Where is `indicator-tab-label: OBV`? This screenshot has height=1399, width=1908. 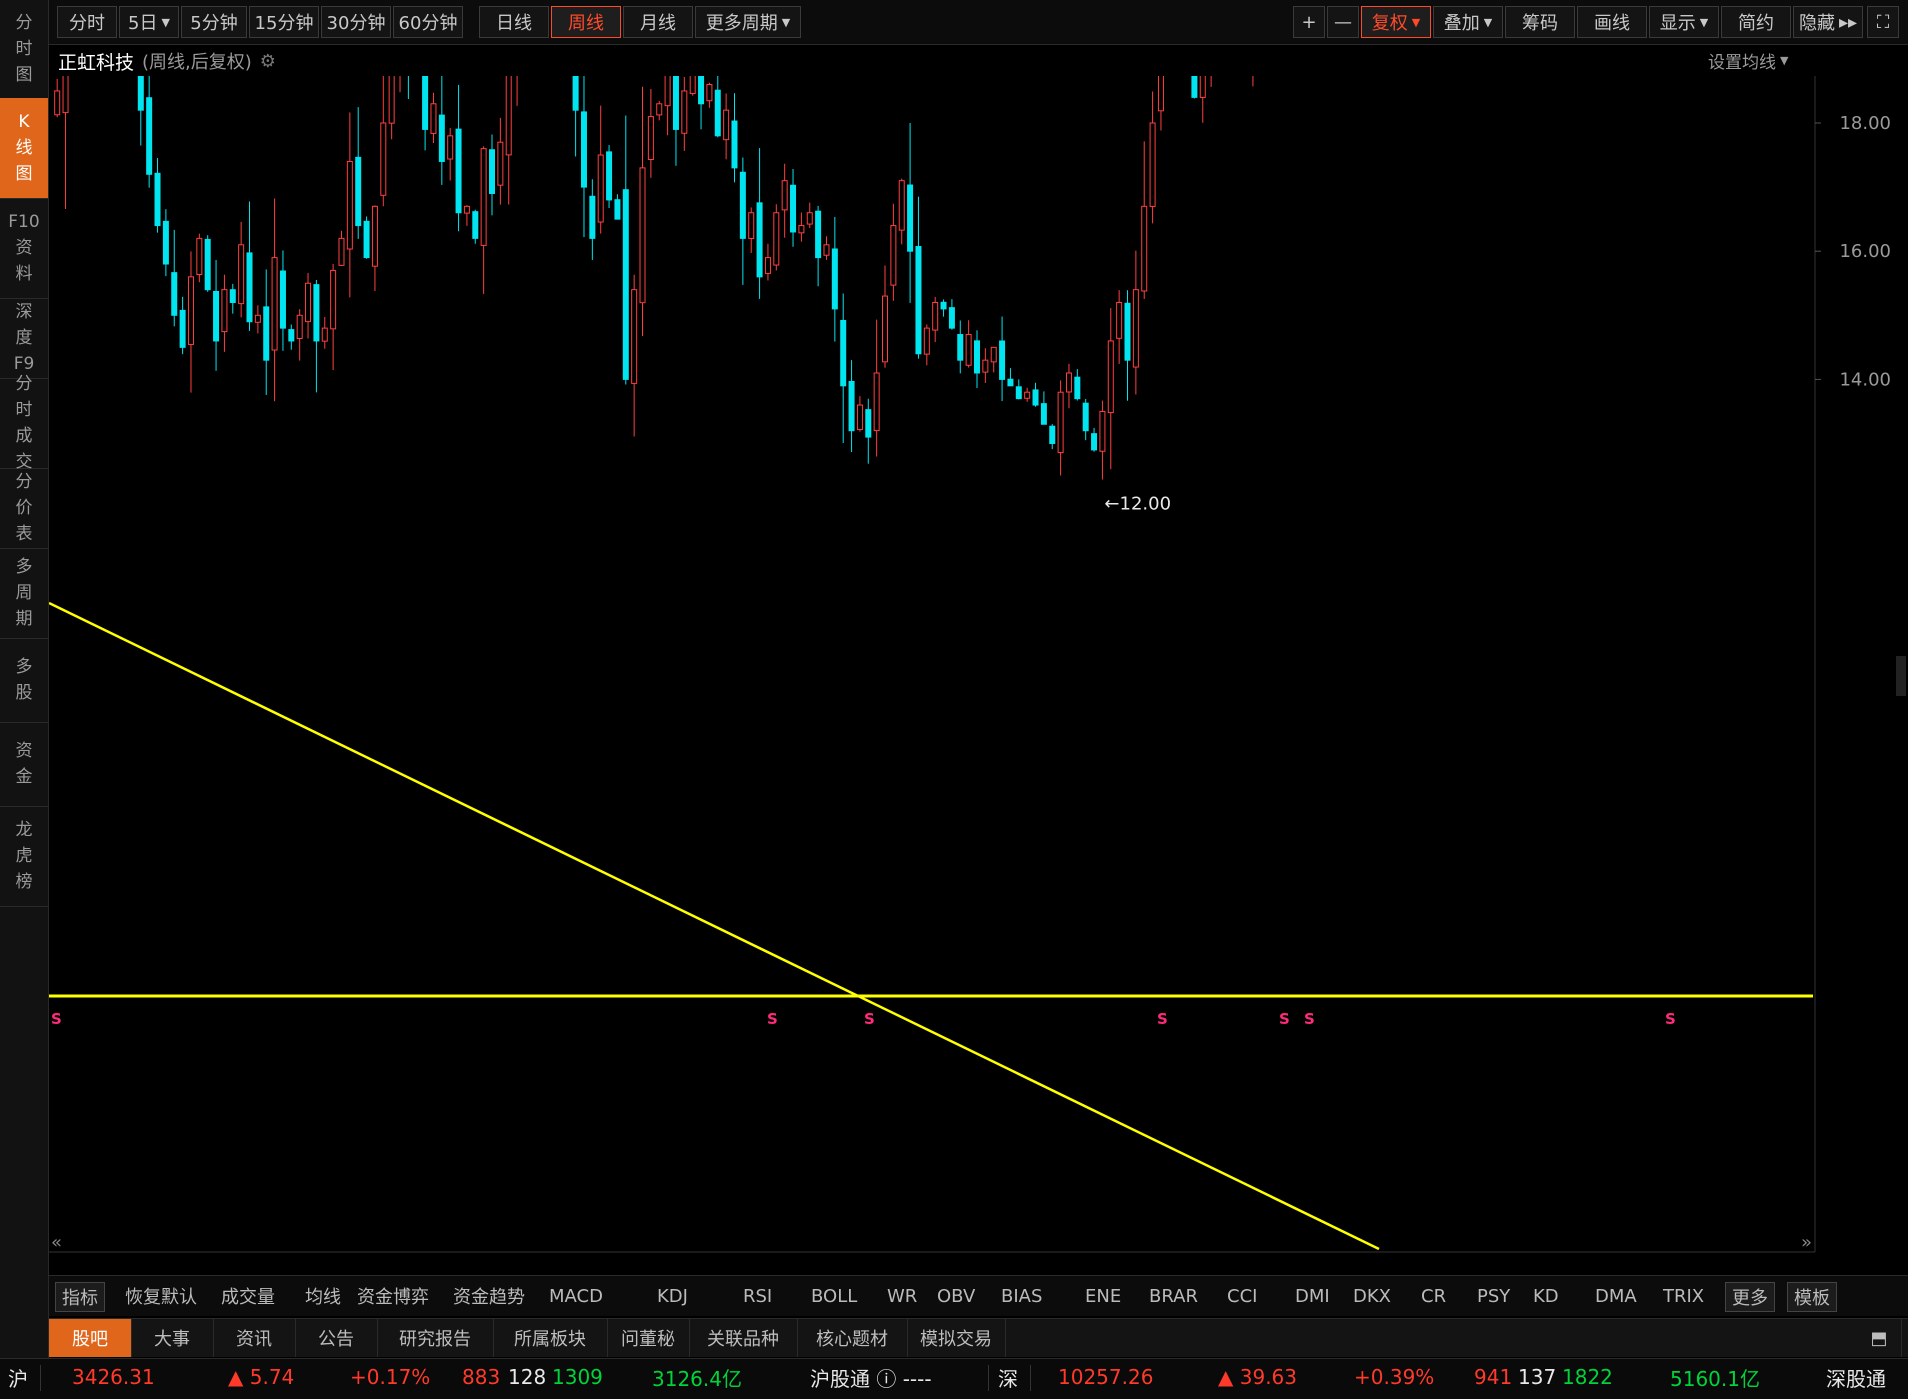 indicator-tab-label: OBV is located at coordinates (956, 1296).